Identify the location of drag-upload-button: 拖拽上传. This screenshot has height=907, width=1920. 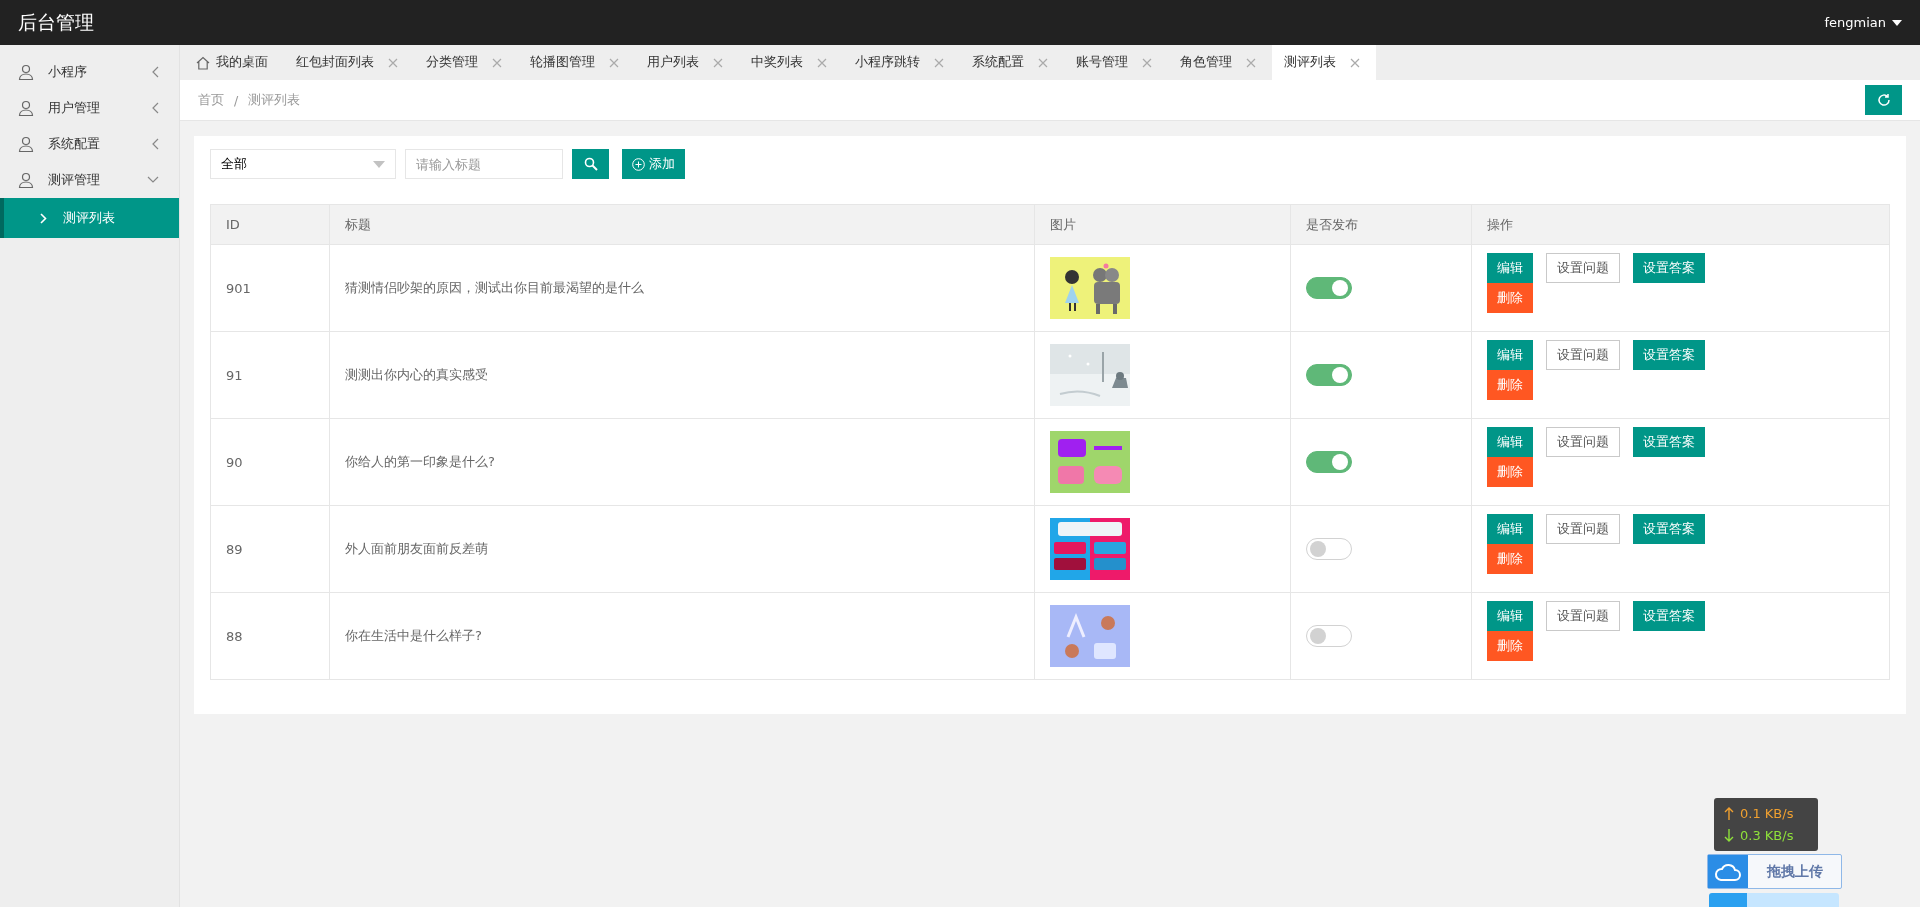
(1774, 871).